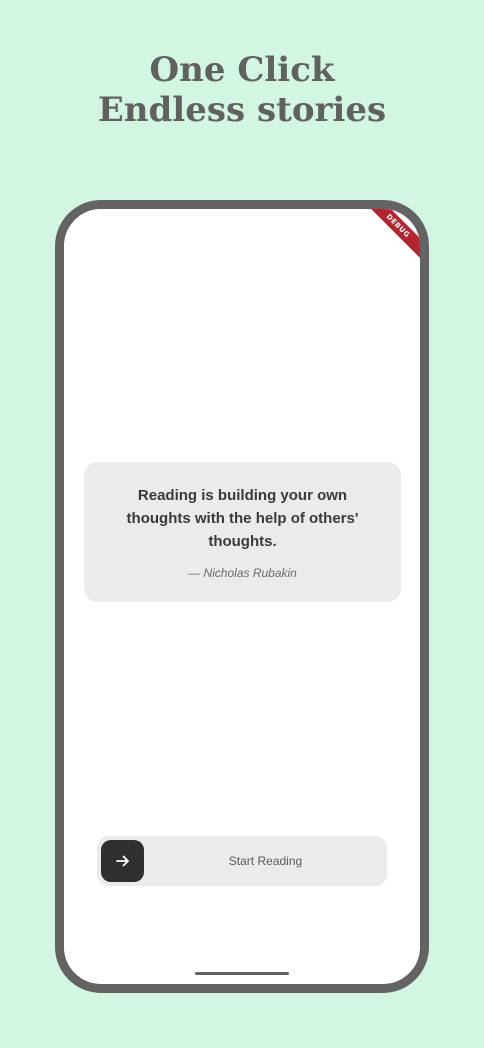  Describe the element at coordinates (265, 861) in the screenshot. I see `start-reading-label: Start Reading` at that location.